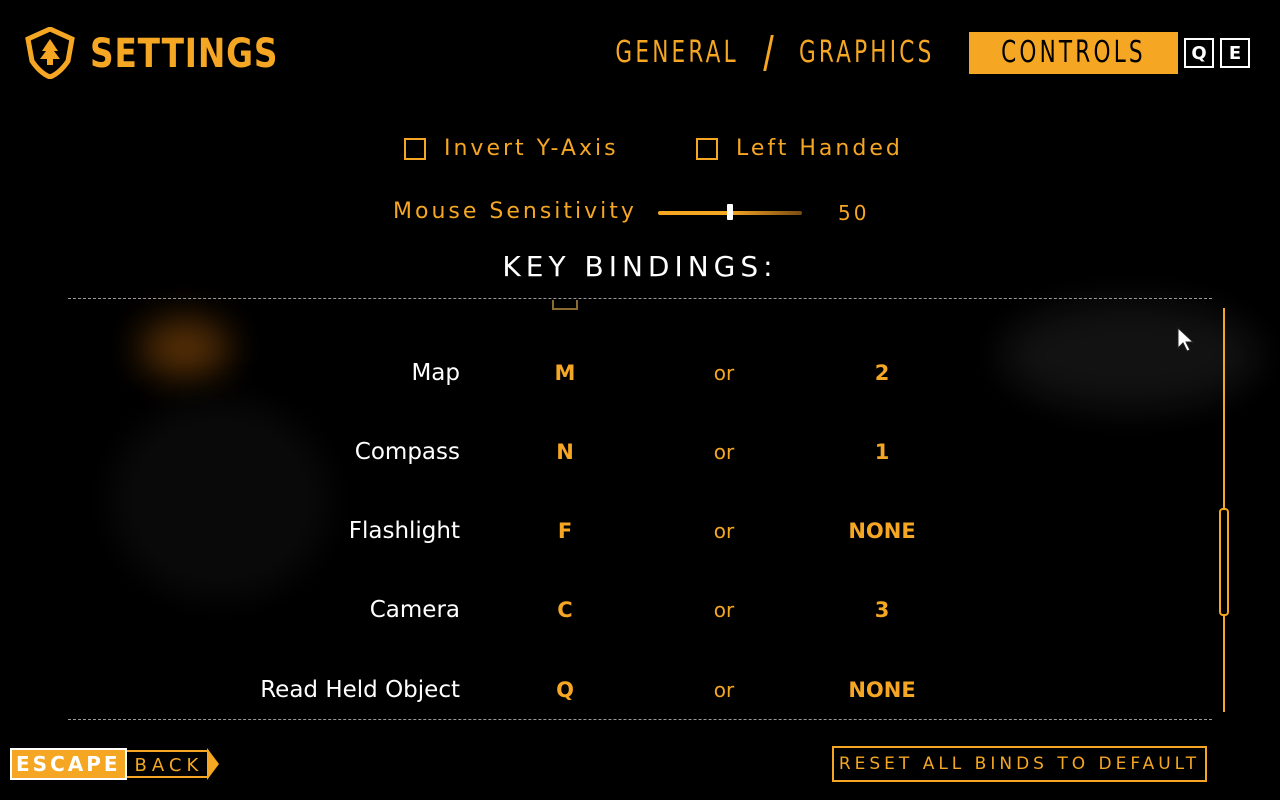 Image resolution: width=1280 pixels, height=800 pixels. Describe the element at coordinates (768, 53) in the screenshot. I see `tab-separator` at that location.